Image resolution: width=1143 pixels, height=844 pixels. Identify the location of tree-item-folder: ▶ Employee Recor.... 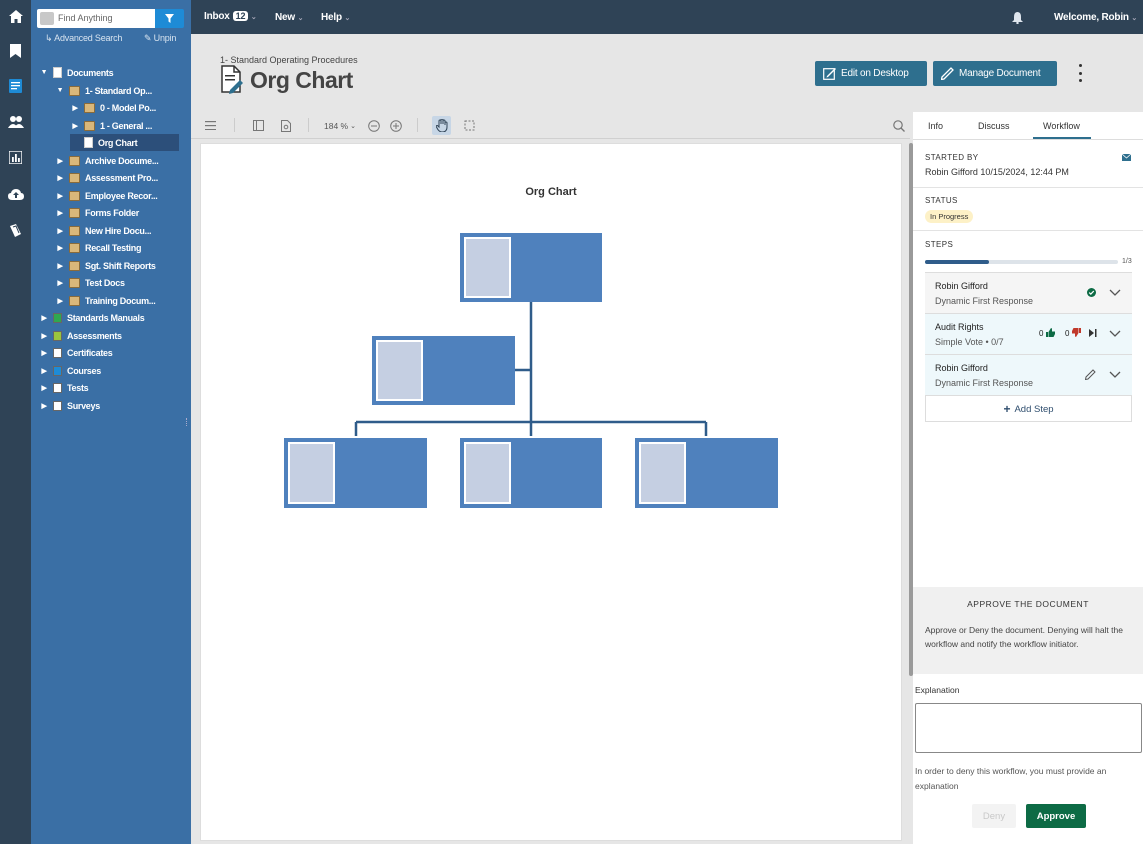
(106, 195).